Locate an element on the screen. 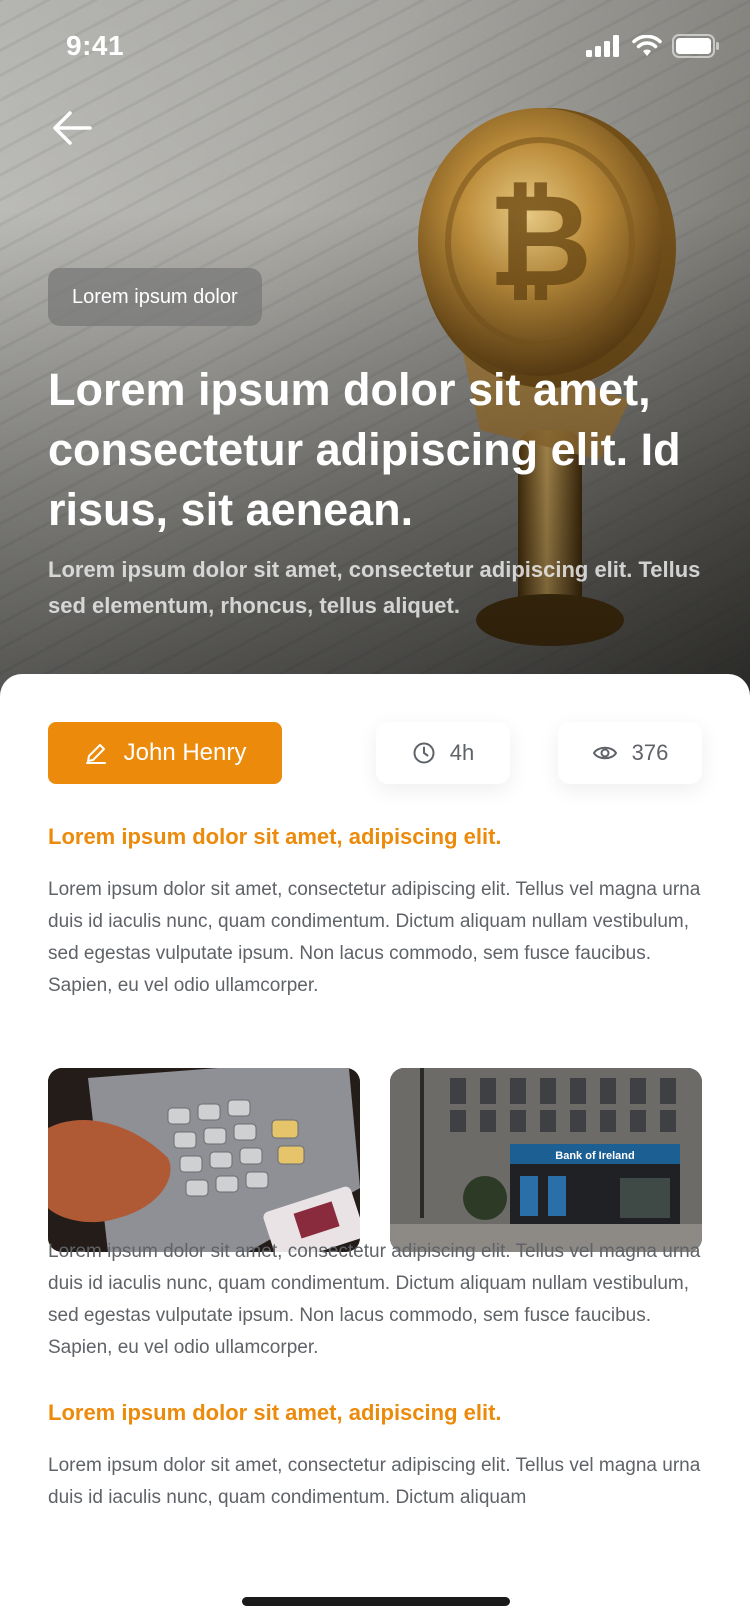 Image resolution: width=750 pixels, height=1624 pixels. battery-icon is located at coordinates (695, 46).